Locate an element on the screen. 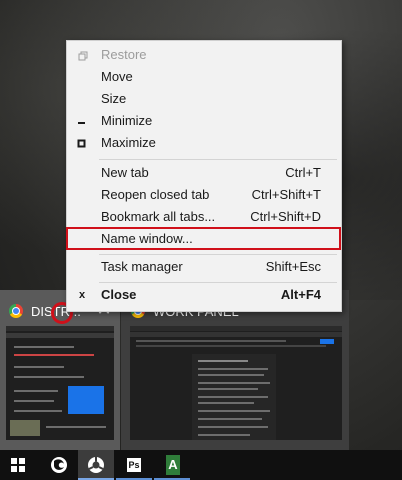 The image size is (402, 480). taskbar-chrome is located at coordinates (96, 465).